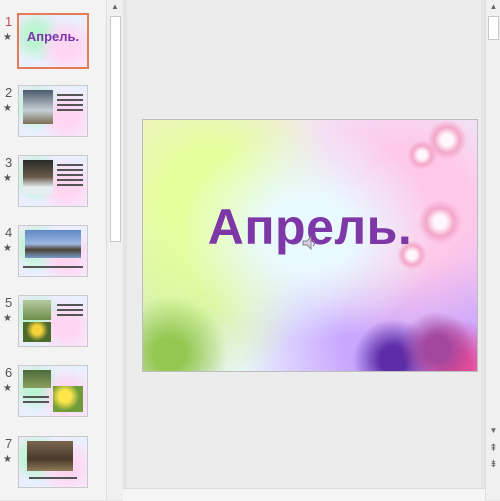 The width and height of the screenshot is (500, 501). I want to click on slide-thumbnail-3: 3 ★, so click(53, 186).